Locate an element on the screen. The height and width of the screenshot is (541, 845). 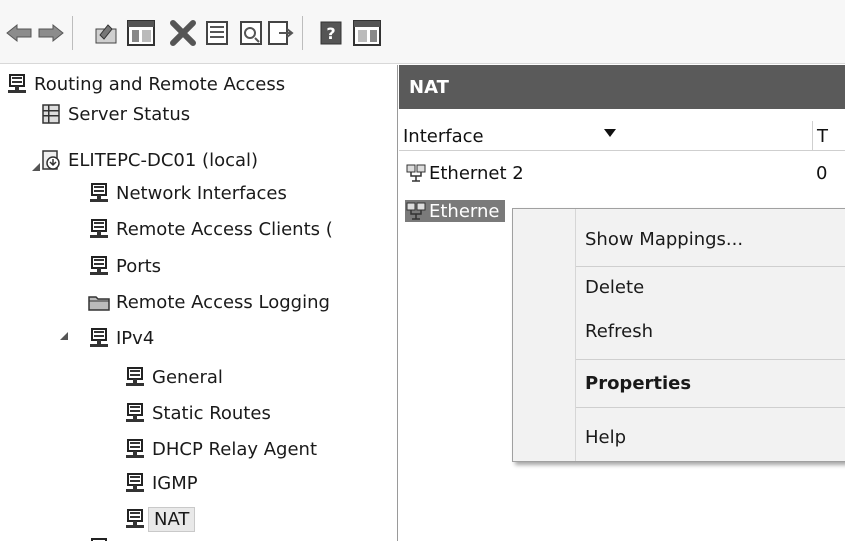
tree-item-nat: NAT is located at coordinates (160, 519).